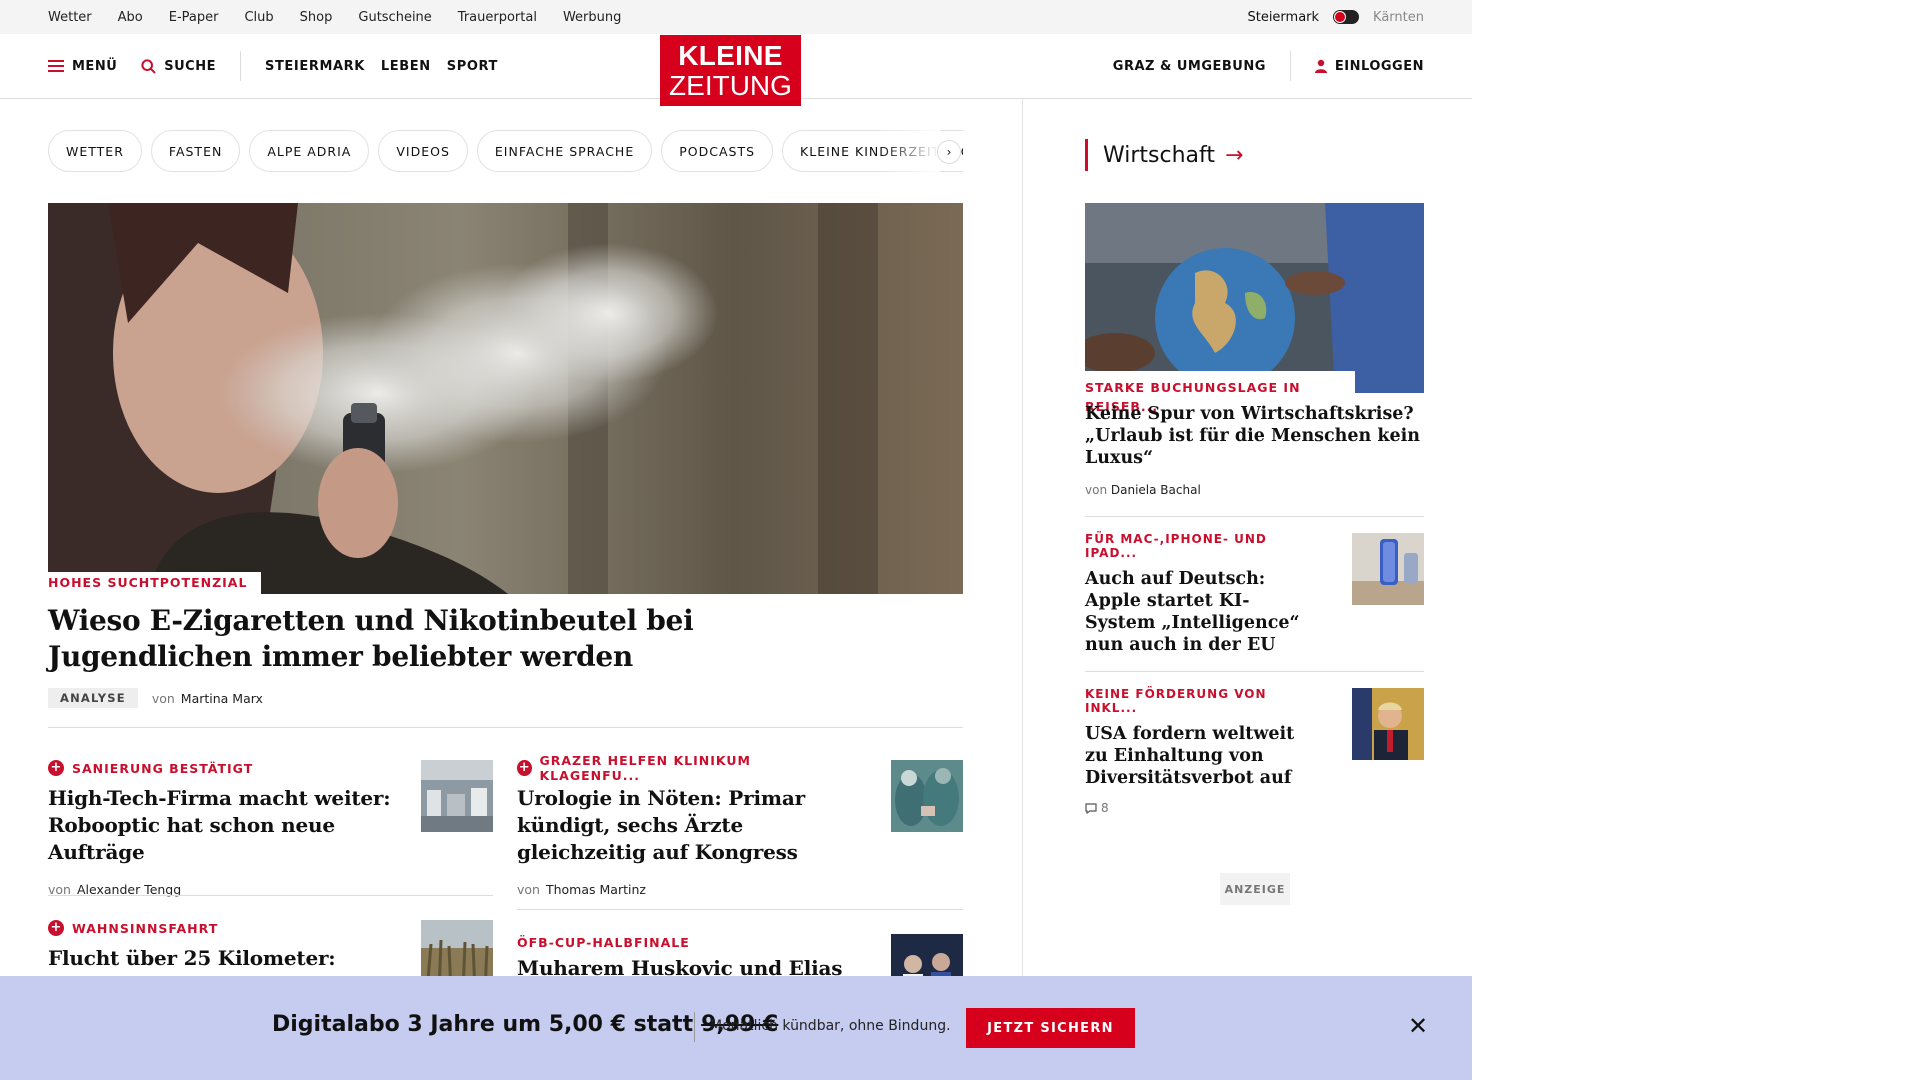 This screenshot has height=1080, width=1920. Describe the element at coordinates (603, 942) in the screenshot. I see `teaser-kicker: ÖFB-CUP-HALBFINALE` at that location.